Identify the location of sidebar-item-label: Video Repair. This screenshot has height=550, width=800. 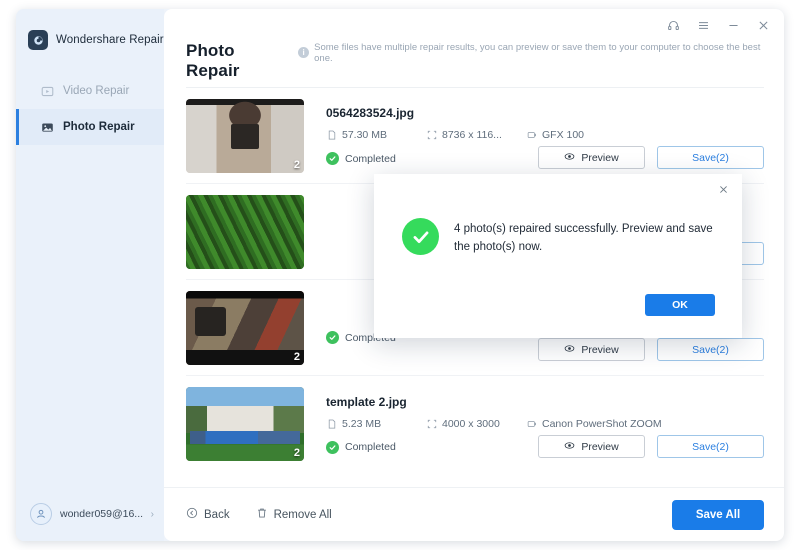
(96, 91).